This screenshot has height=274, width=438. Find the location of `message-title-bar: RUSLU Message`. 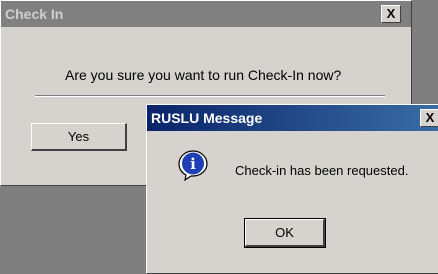

message-title-bar: RUSLU Message is located at coordinates (292, 118).